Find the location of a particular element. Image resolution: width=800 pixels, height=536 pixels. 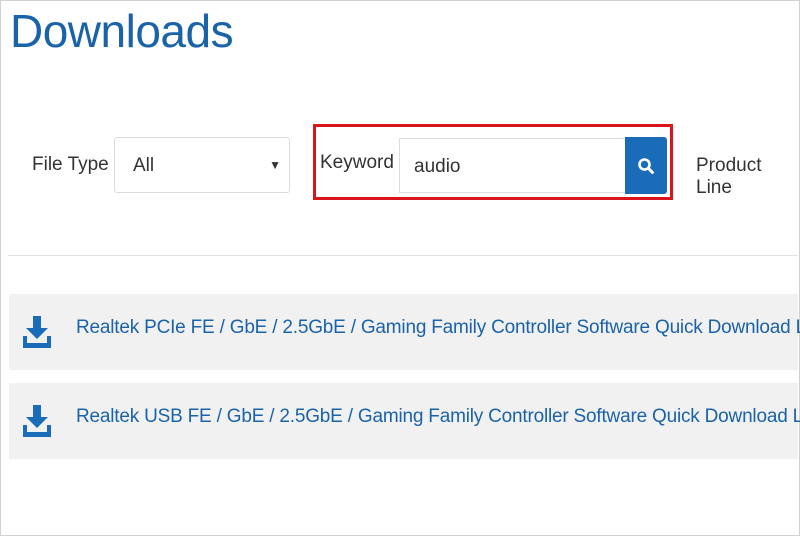

divider is located at coordinates (403, 255).